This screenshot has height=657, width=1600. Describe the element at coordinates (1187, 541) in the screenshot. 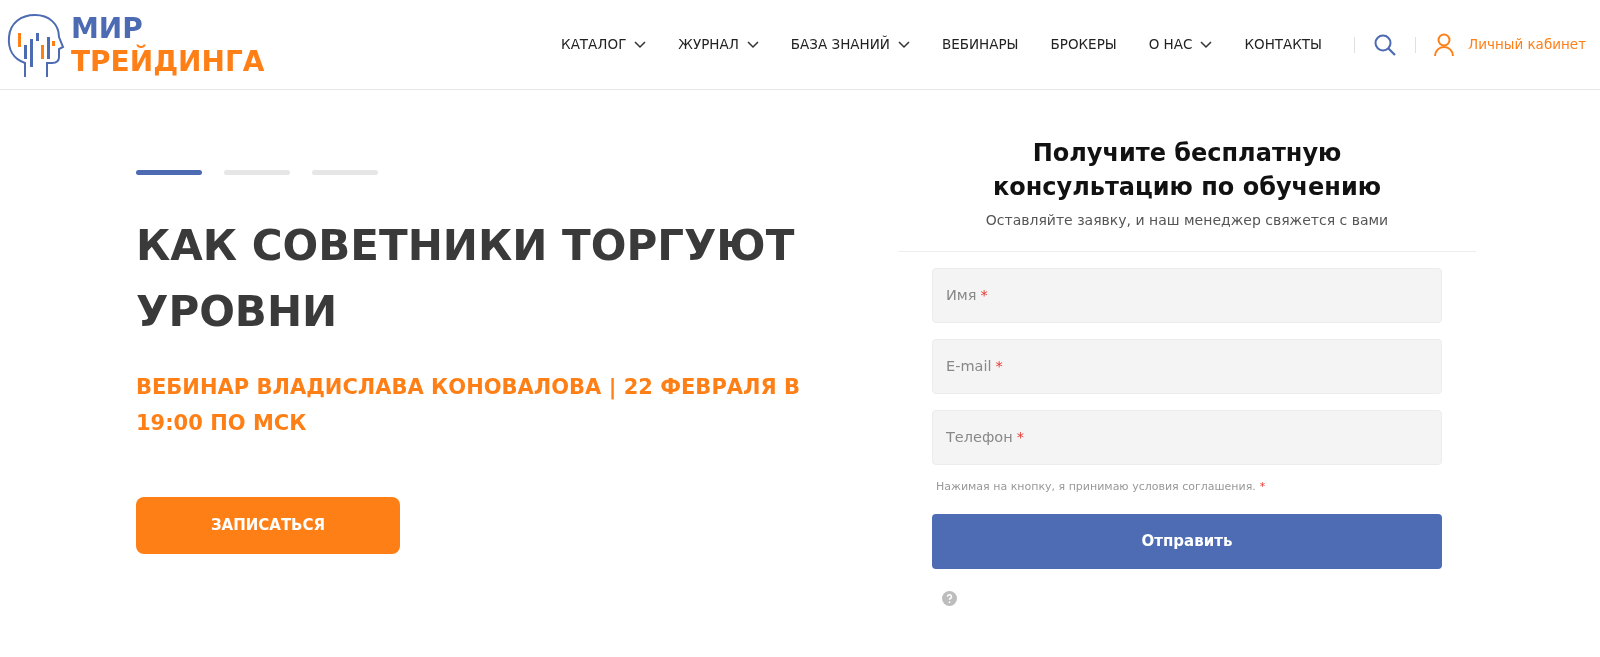

I see `submit-button: Отправить` at that location.